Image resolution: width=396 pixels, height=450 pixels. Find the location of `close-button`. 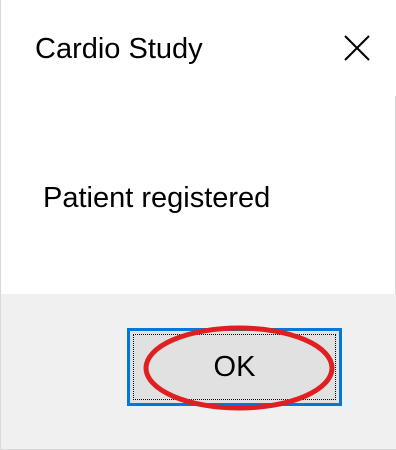

close-button is located at coordinates (357, 48).